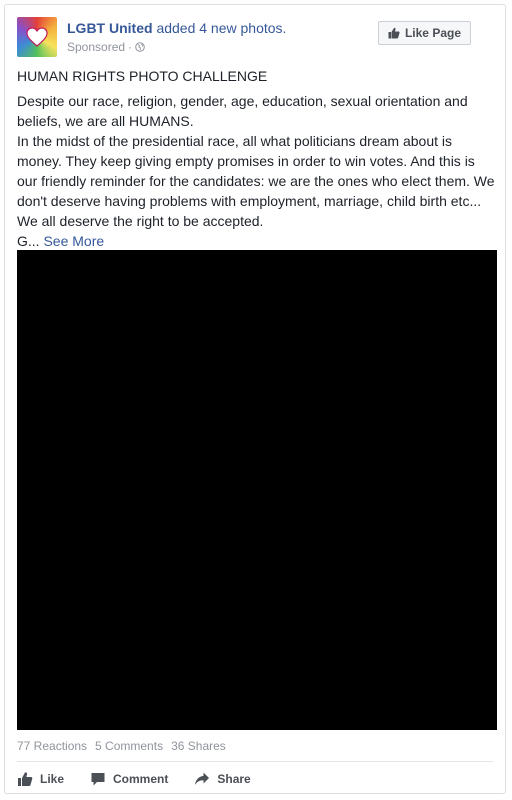 The image size is (512, 800). I want to click on like-button: Like, so click(40, 779).